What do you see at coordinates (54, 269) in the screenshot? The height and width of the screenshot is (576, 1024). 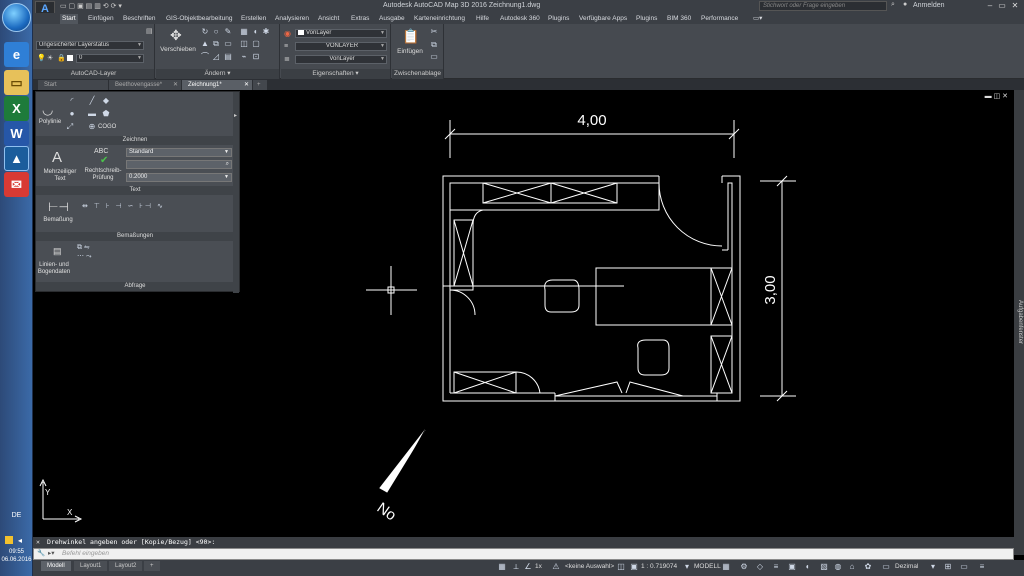 I see `query-list-button: Linien- und Bogendaten` at bounding box center [54, 269].